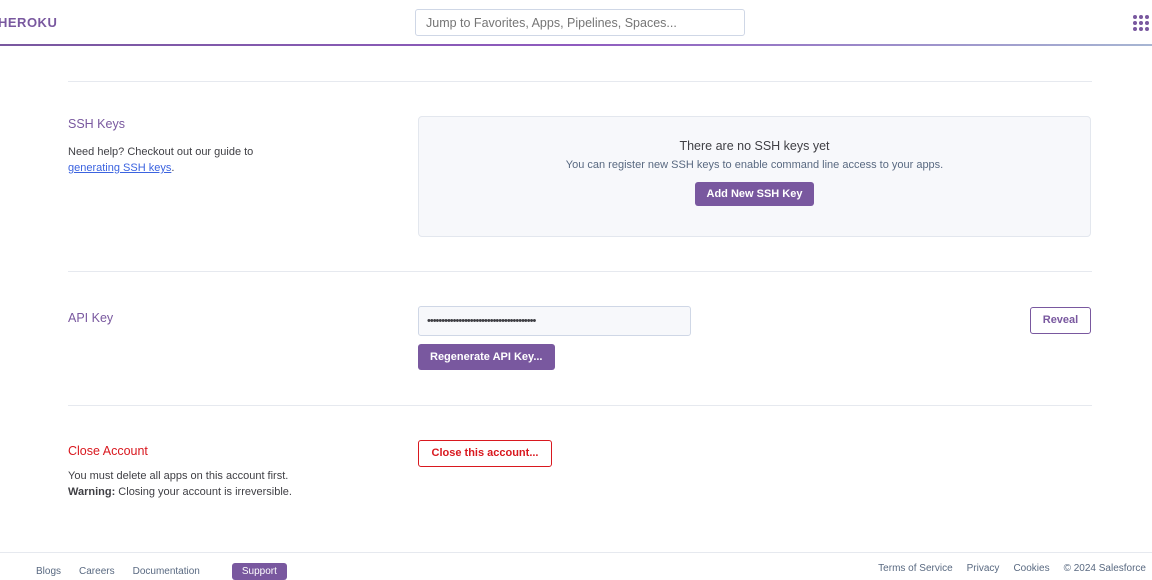 This screenshot has width=1152, height=580. I want to click on grid-dots-icon, so click(1141, 23).